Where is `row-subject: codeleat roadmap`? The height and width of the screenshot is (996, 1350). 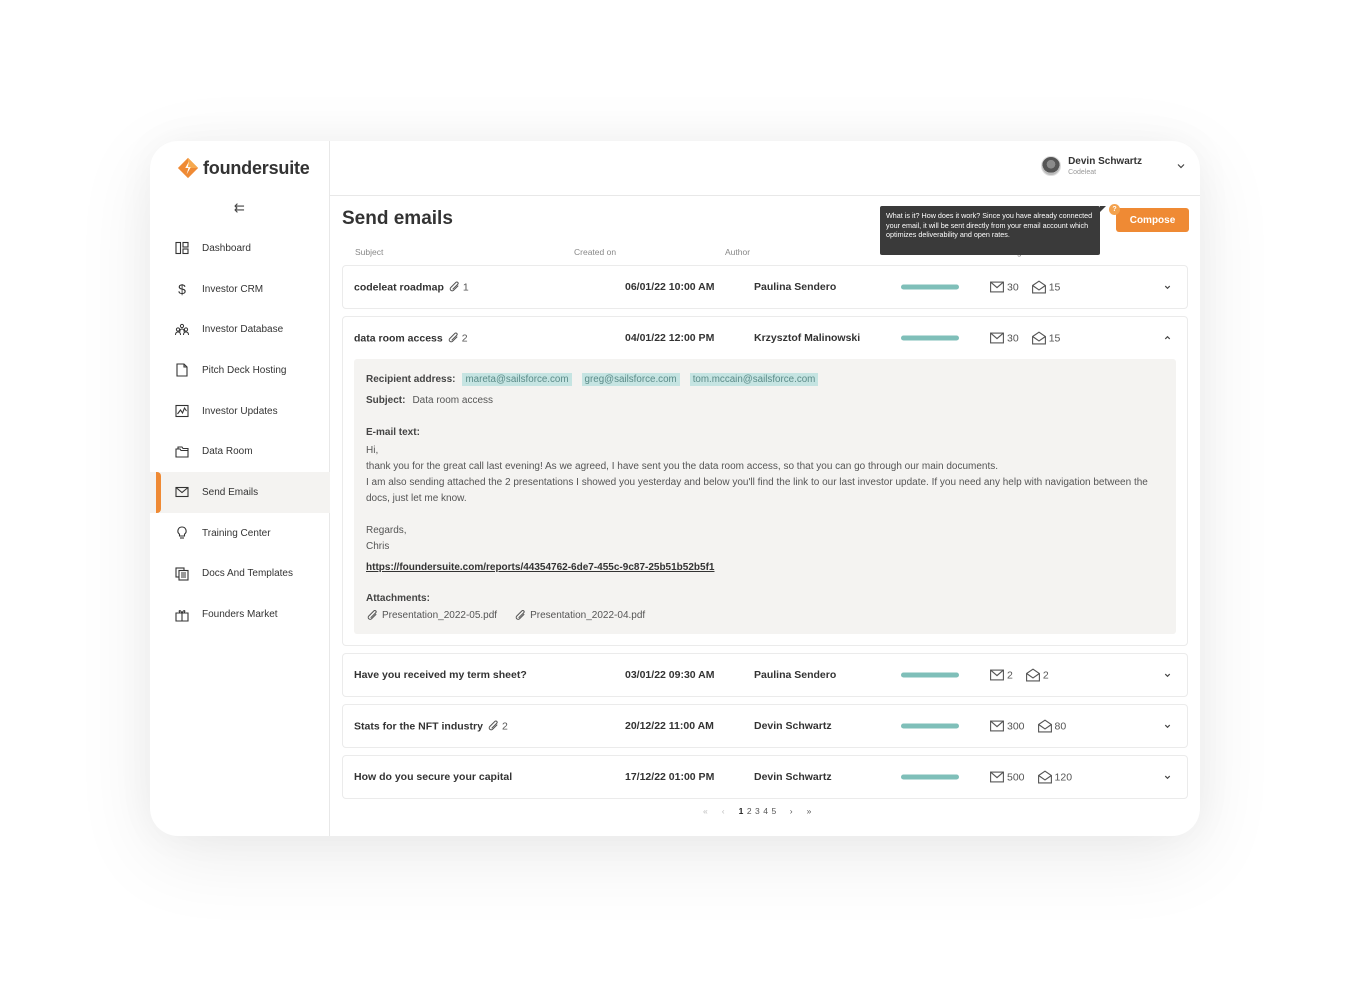
row-subject: codeleat roadmap is located at coordinates (399, 287).